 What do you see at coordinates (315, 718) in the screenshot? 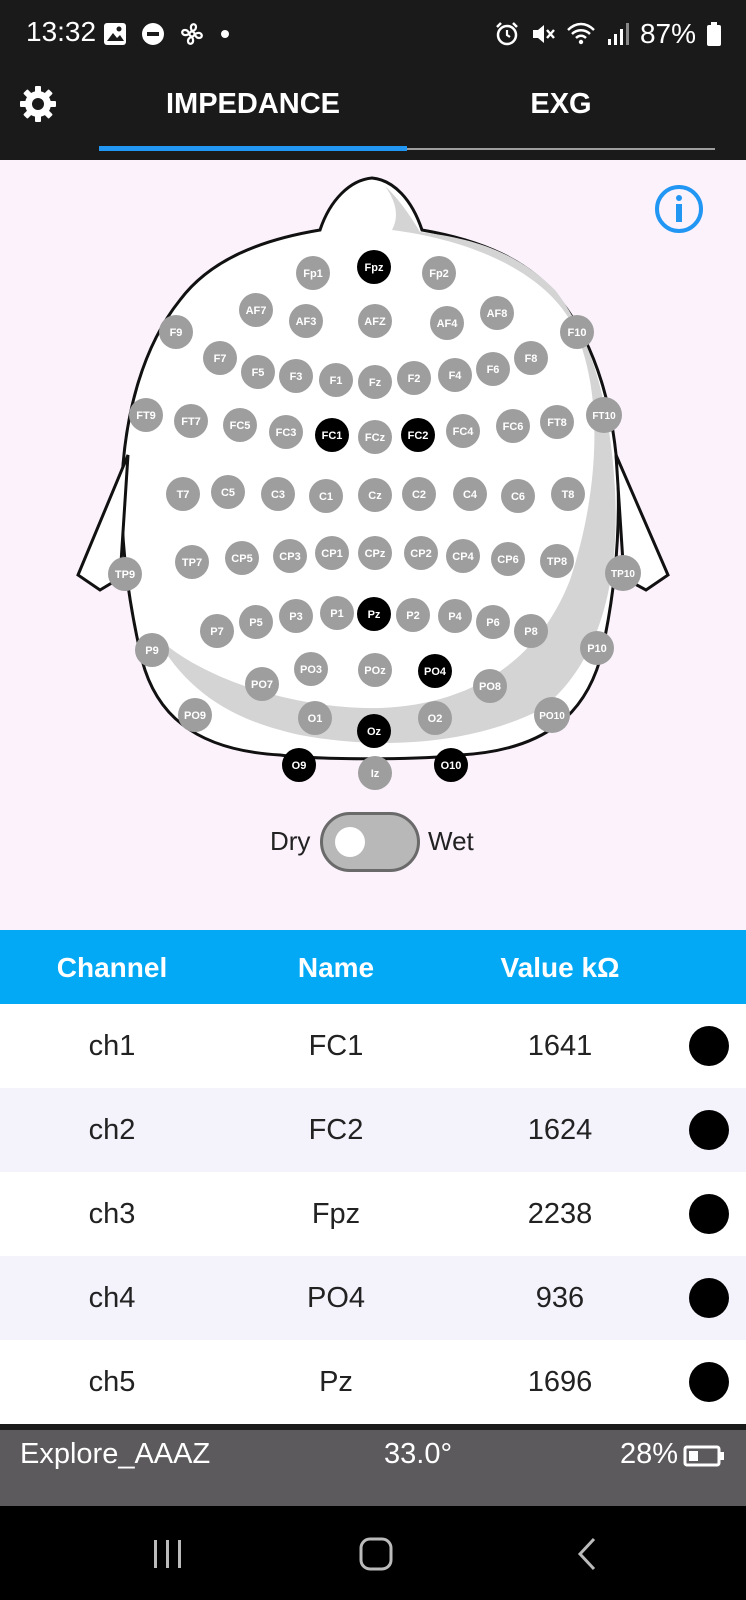
I see `electrode-o1: O1` at bounding box center [315, 718].